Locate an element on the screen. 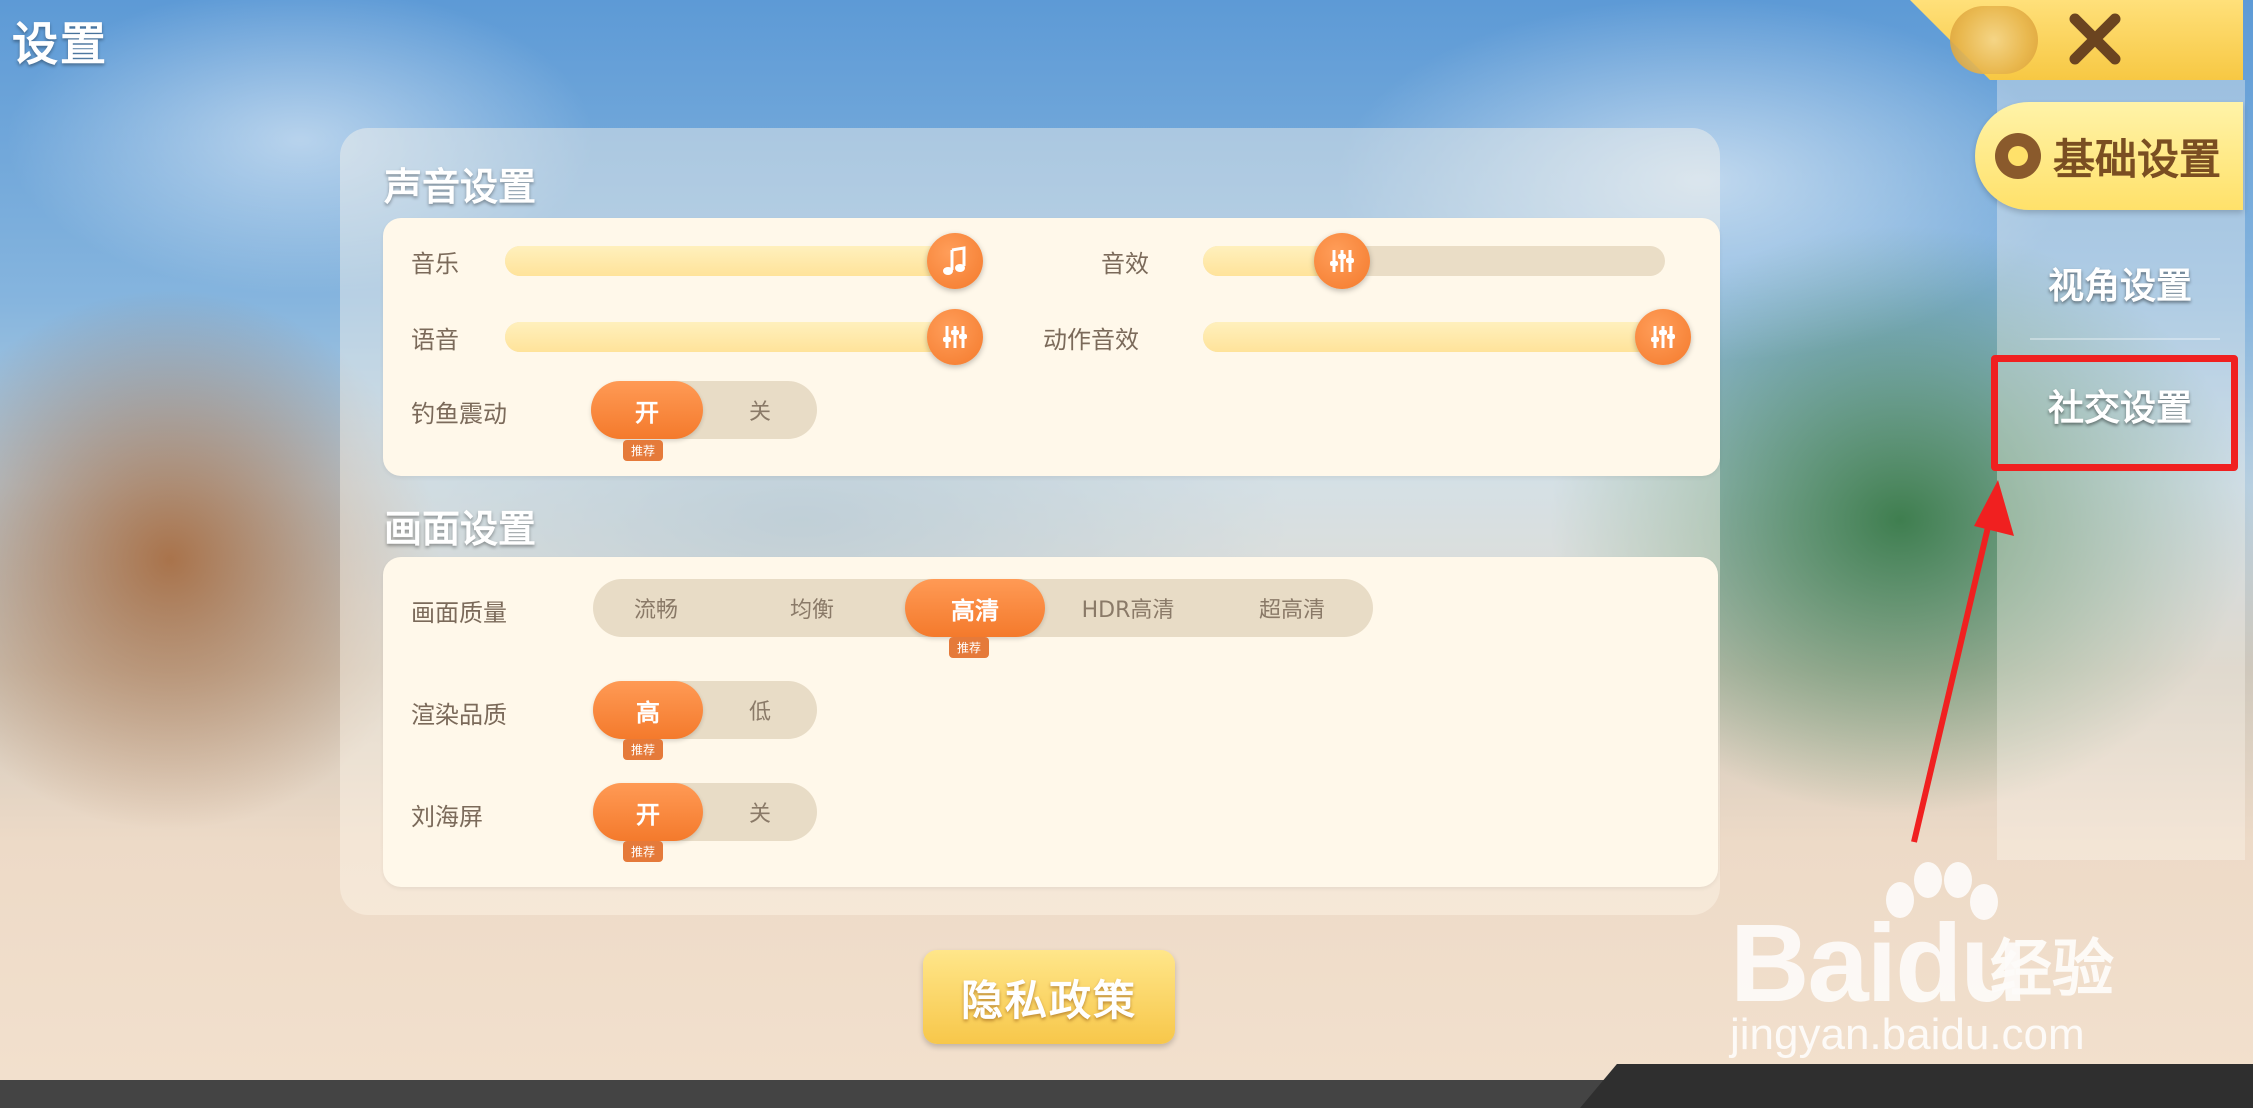 The height and width of the screenshot is (1108, 2253). toggle-off: 低 is located at coordinates (760, 710).